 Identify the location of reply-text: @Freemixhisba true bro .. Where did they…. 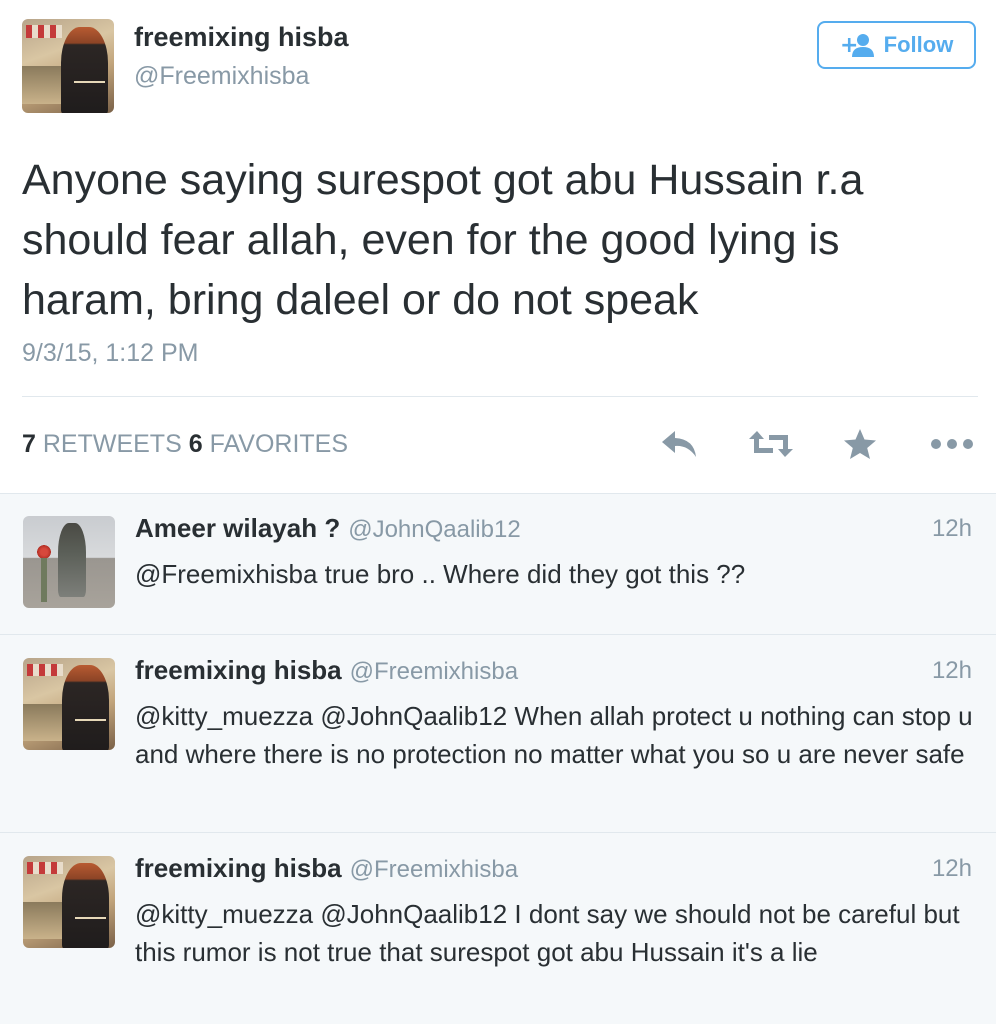
(440, 574).